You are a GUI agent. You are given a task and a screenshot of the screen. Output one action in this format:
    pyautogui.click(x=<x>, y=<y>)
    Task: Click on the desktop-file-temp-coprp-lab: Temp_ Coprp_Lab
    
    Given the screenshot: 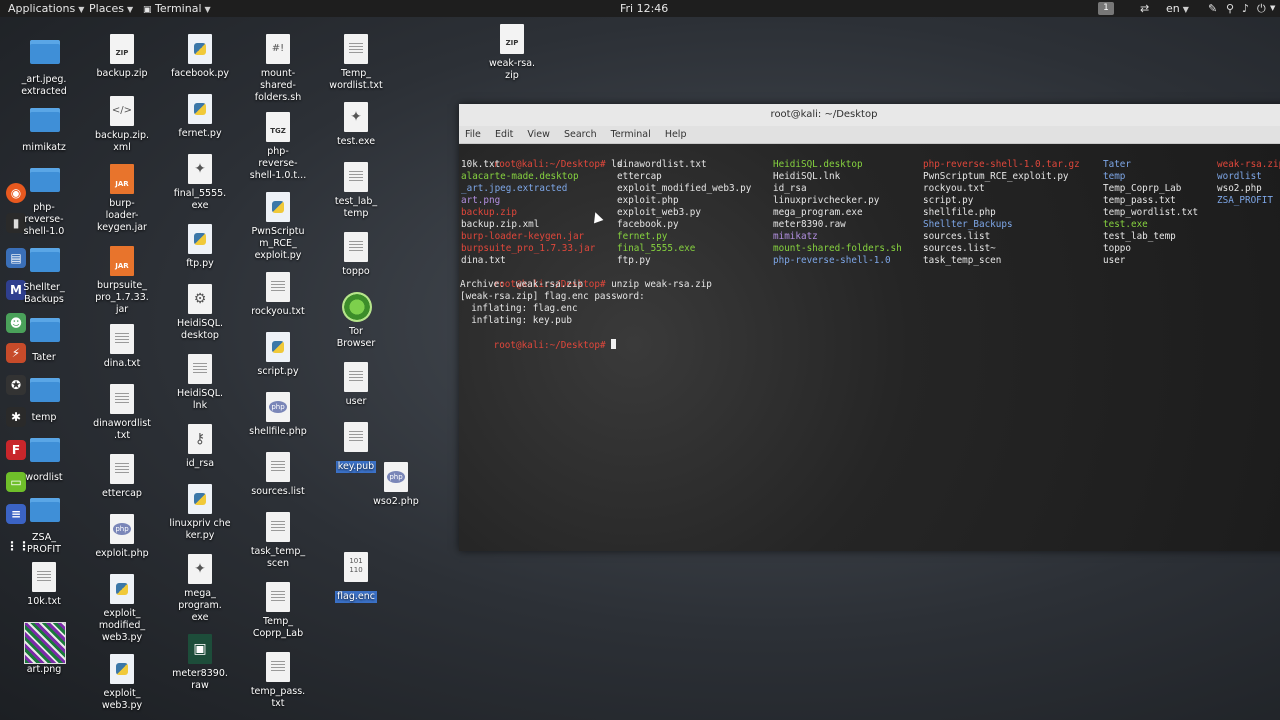 What is the action you would take?
    pyautogui.click(x=278, y=611)
    